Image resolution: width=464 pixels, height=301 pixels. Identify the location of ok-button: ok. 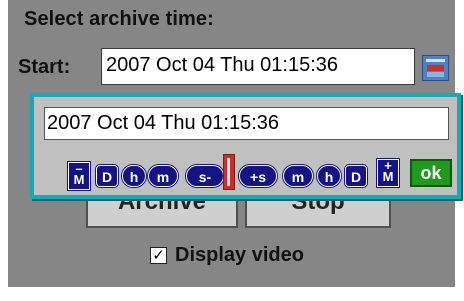
(431, 173).